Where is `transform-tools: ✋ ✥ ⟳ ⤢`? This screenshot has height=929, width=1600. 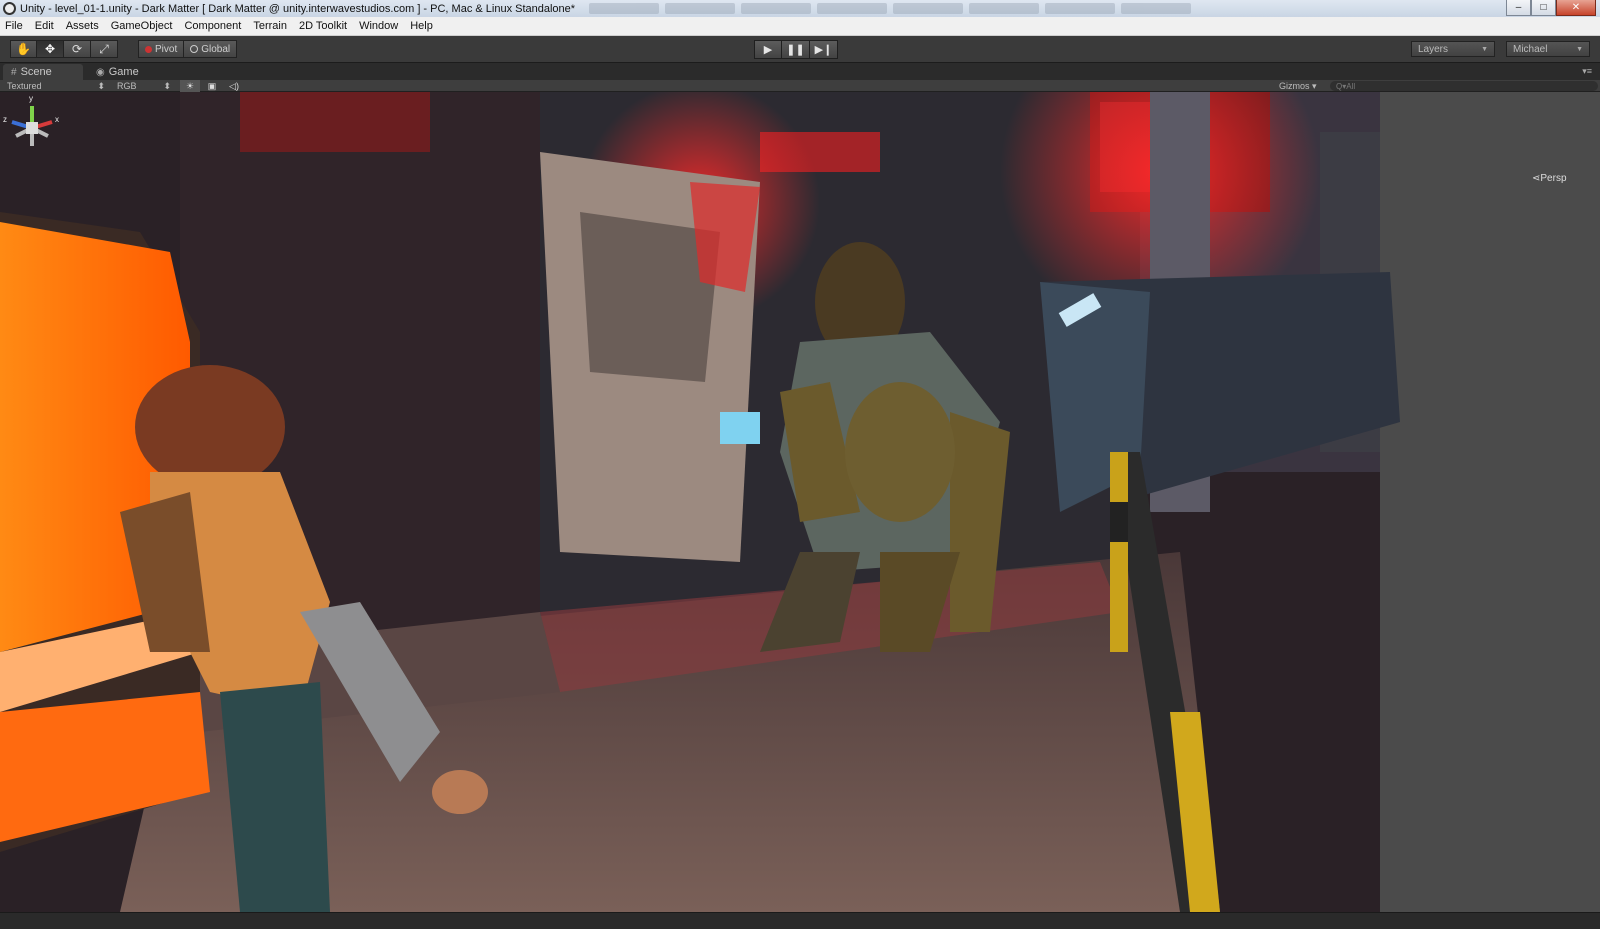
transform-tools: ✋ ✥ ⟳ ⤢ is located at coordinates (64, 49).